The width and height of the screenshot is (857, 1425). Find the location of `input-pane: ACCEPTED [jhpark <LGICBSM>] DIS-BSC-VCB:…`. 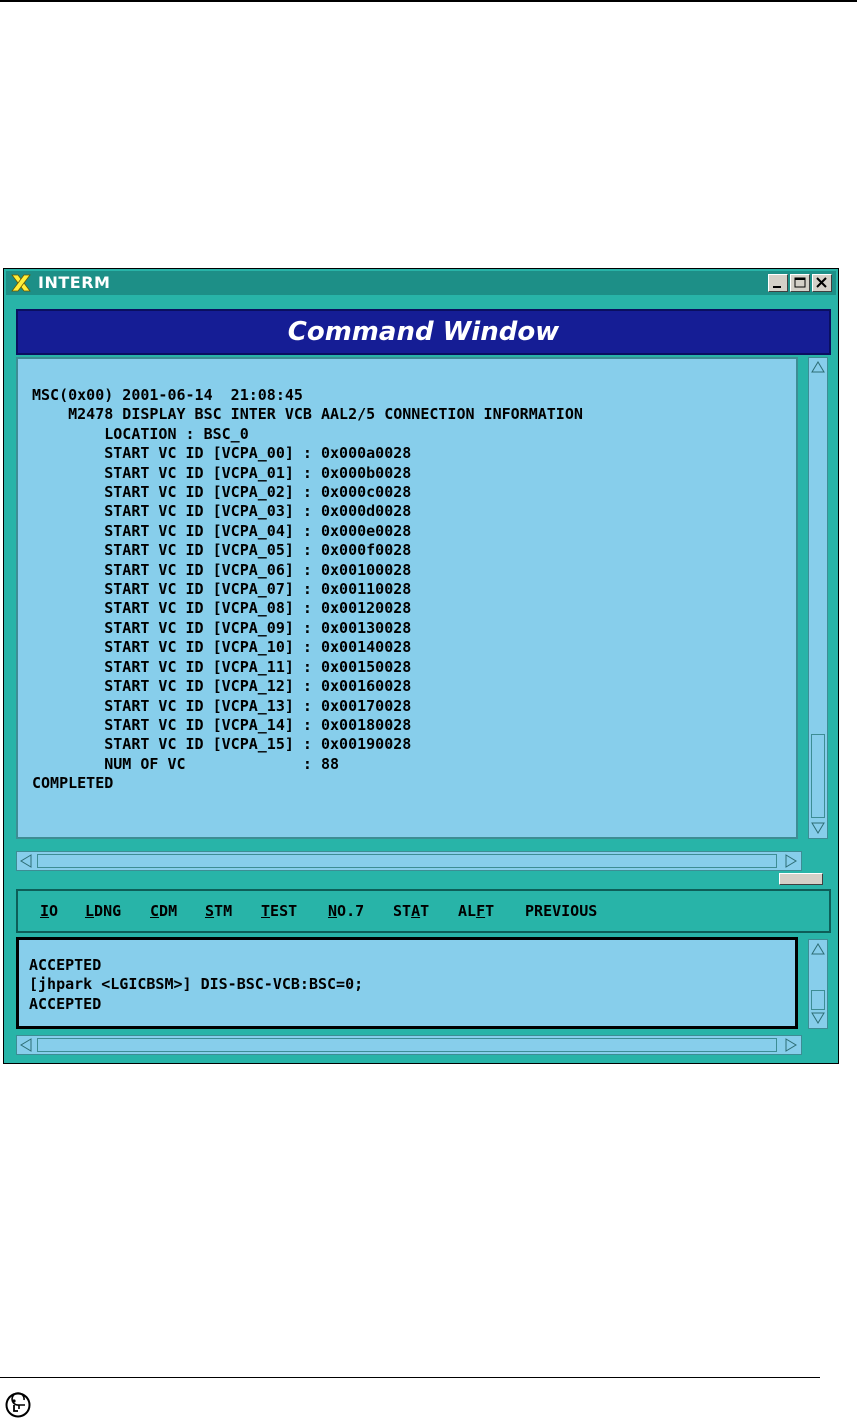

input-pane: ACCEPTED [jhpark <LGICBSM>] DIS-BSC-VCB:… is located at coordinates (407, 983).